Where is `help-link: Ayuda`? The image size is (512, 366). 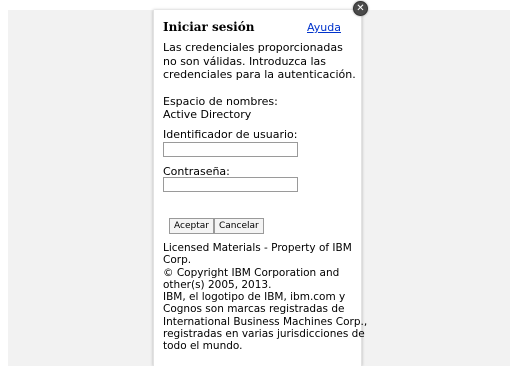
help-link: Ayuda is located at coordinates (324, 27).